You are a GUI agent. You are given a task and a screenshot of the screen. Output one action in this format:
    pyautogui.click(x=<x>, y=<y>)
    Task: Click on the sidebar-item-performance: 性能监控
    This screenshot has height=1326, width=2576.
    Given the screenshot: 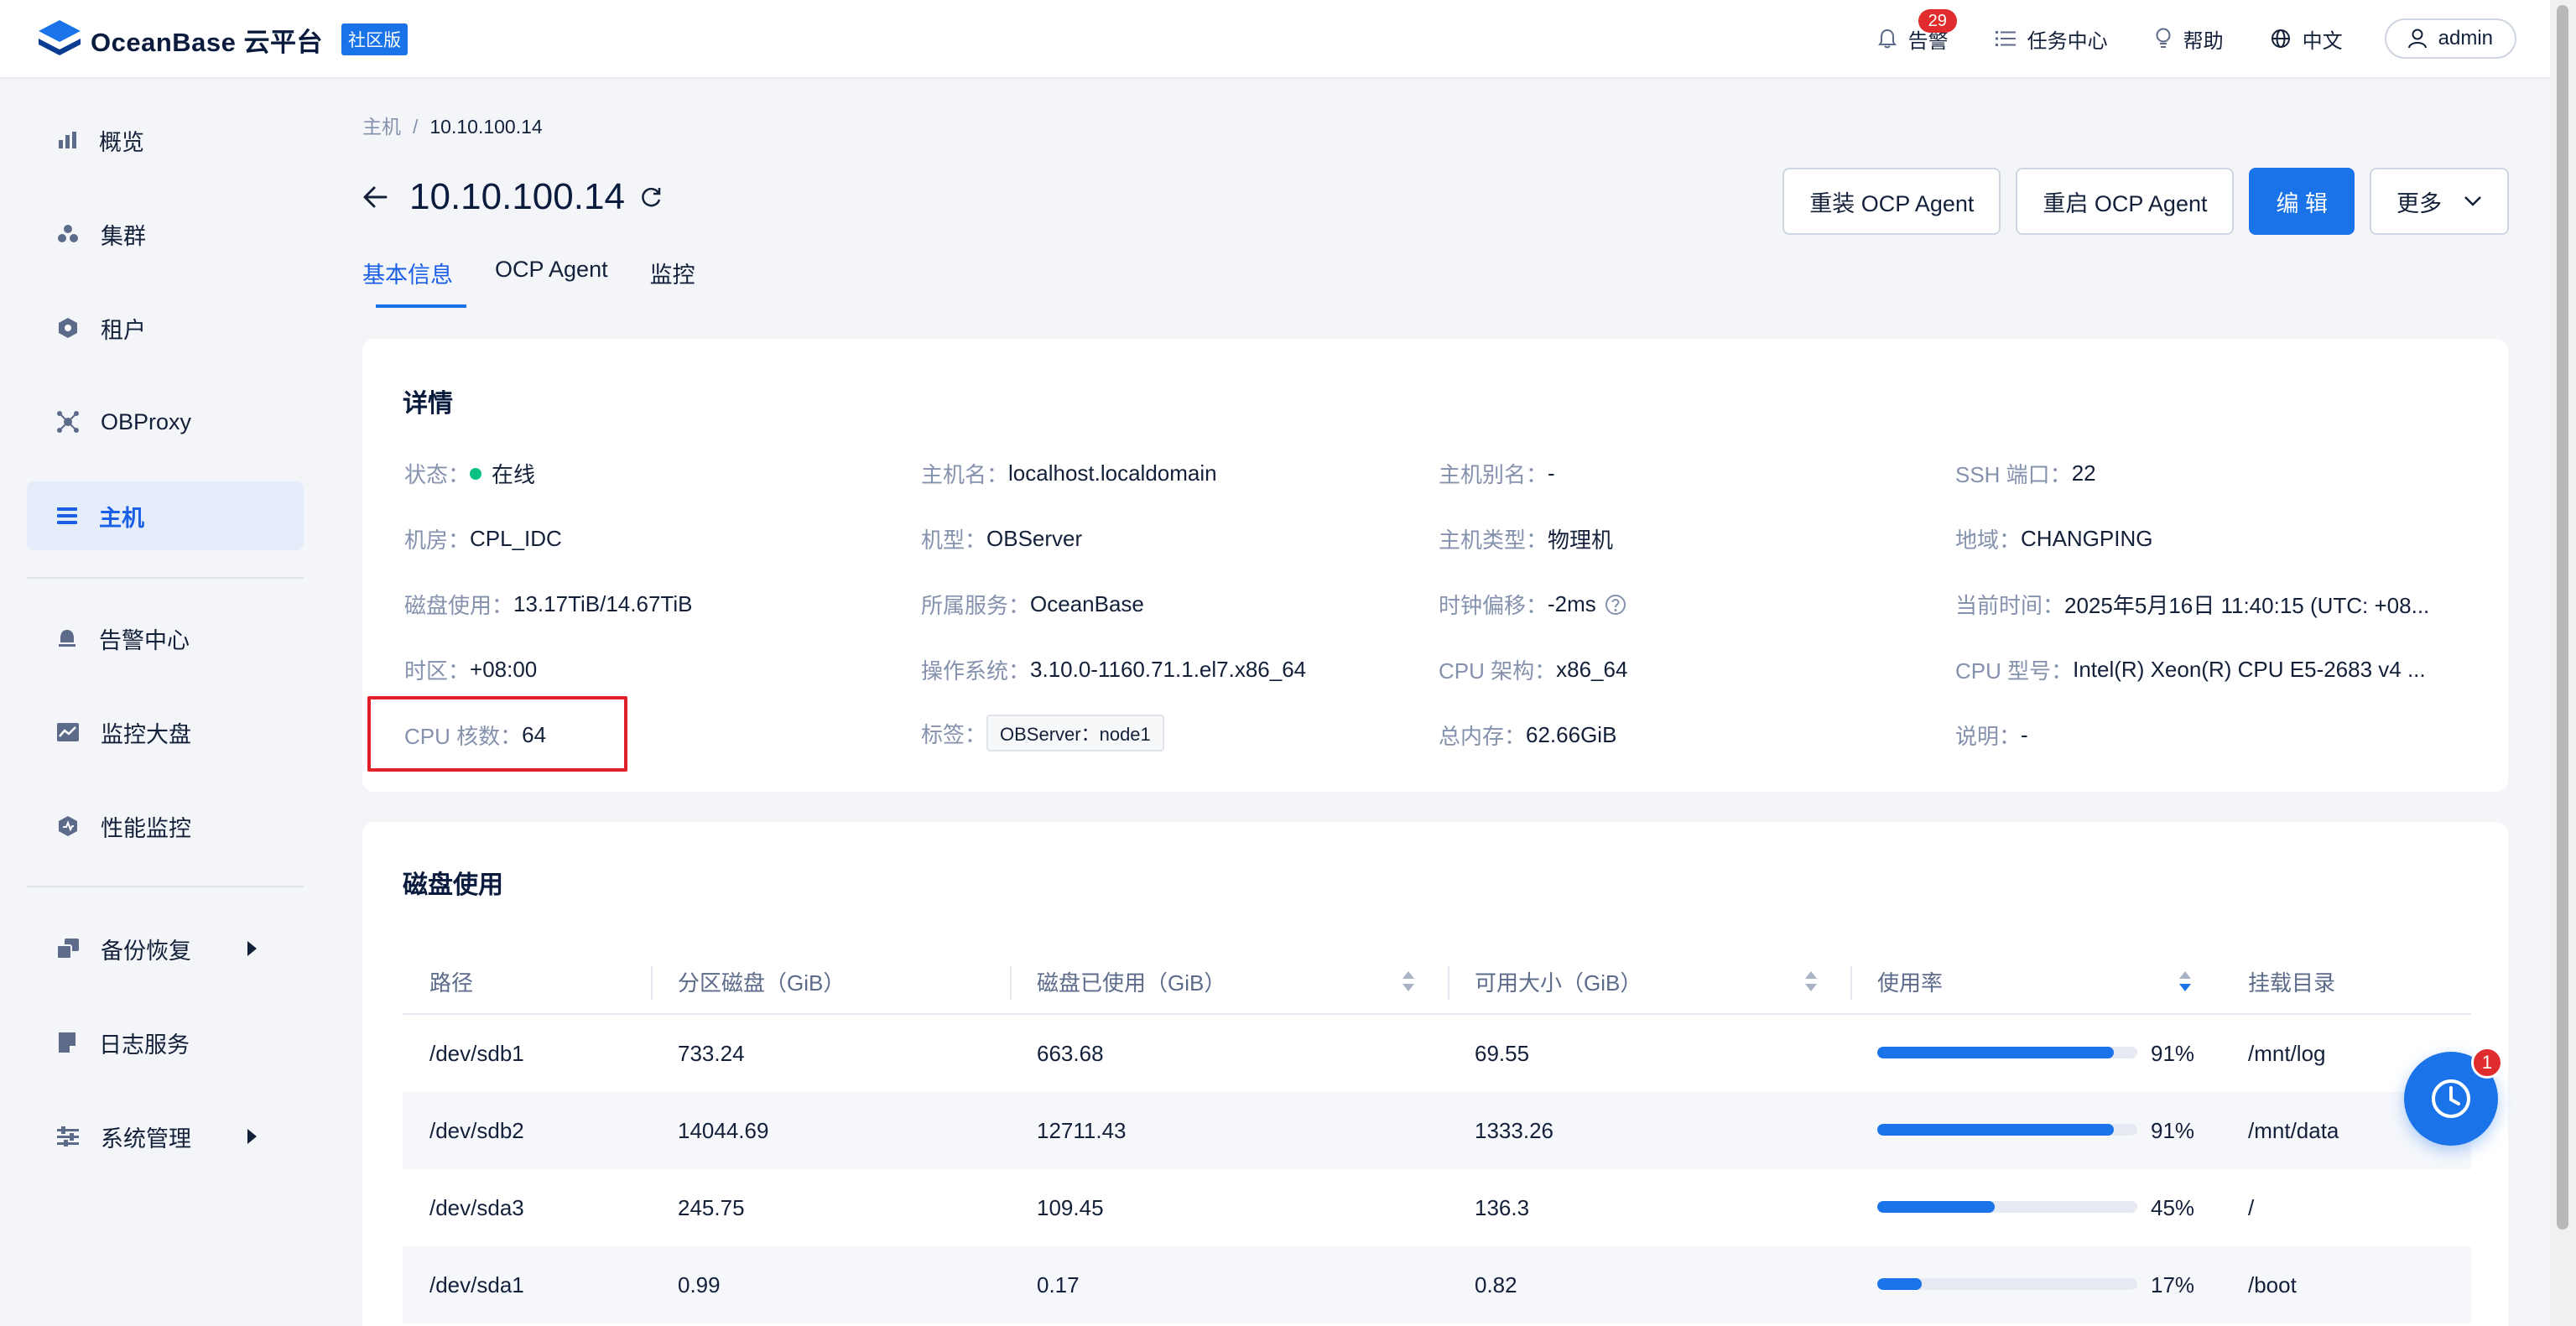 What is the action you would take?
    pyautogui.click(x=165, y=826)
    